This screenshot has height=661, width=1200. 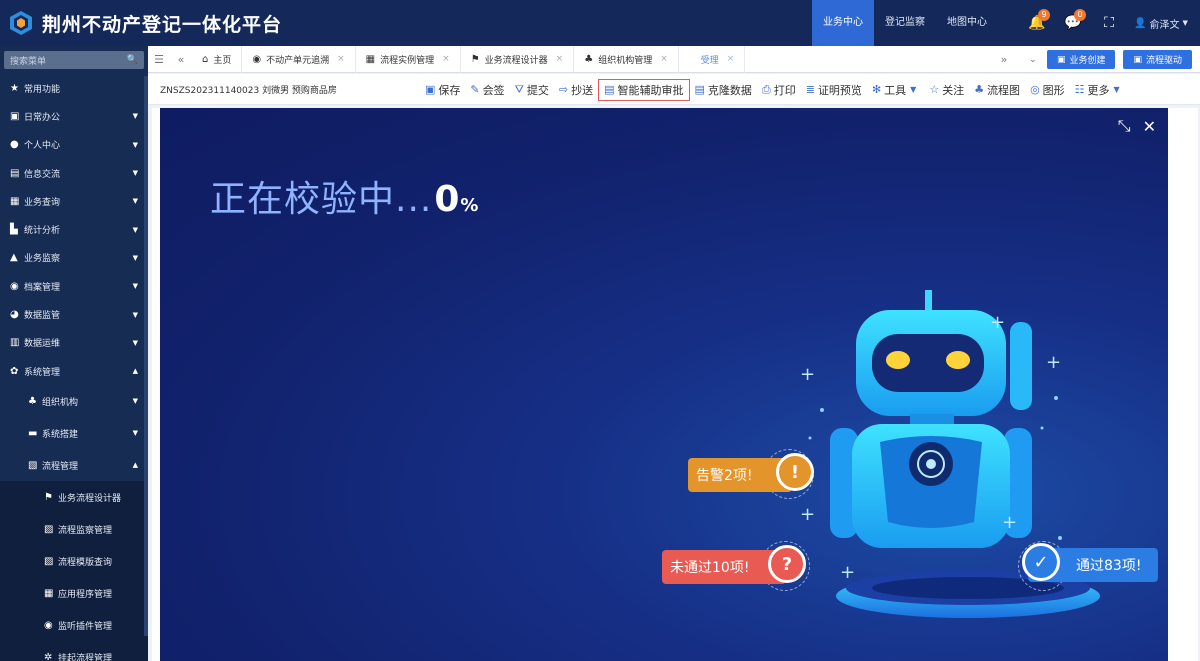 What do you see at coordinates (85, 562) in the screenshot?
I see `sidebar-item-label: 流程模版查询` at bounding box center [85, 562].